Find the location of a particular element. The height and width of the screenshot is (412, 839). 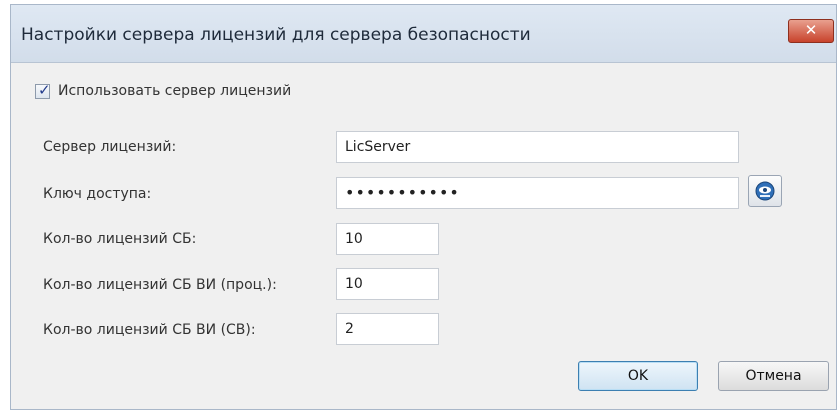

use-license-server-row: ✓ Использовать сервер лицензий is located at coordinates (163, 91).